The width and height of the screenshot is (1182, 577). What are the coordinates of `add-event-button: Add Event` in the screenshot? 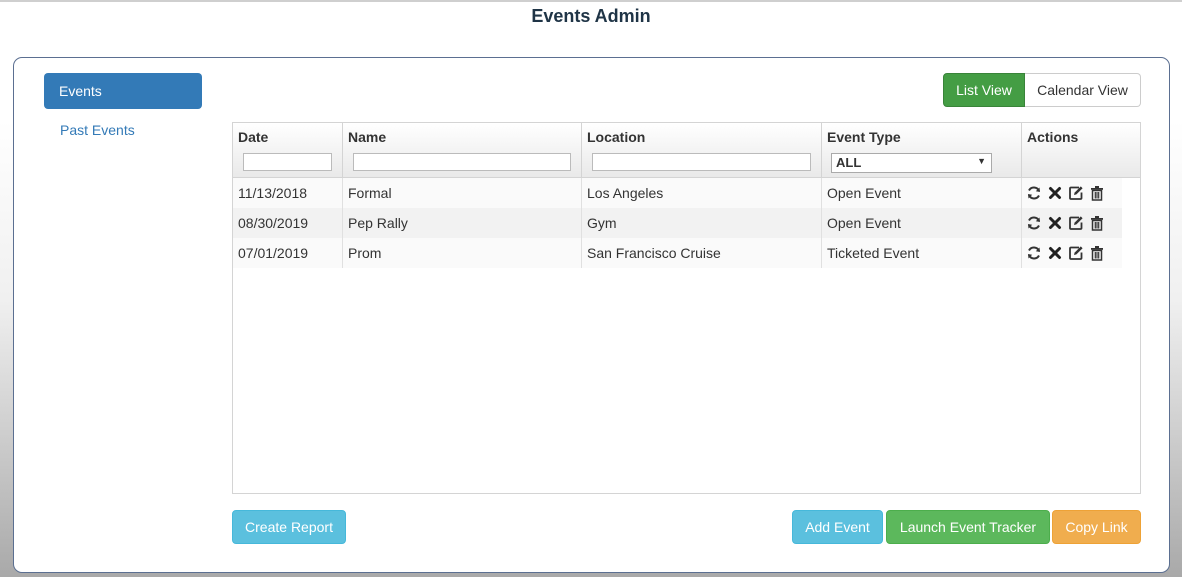 It's located at (837, 527).